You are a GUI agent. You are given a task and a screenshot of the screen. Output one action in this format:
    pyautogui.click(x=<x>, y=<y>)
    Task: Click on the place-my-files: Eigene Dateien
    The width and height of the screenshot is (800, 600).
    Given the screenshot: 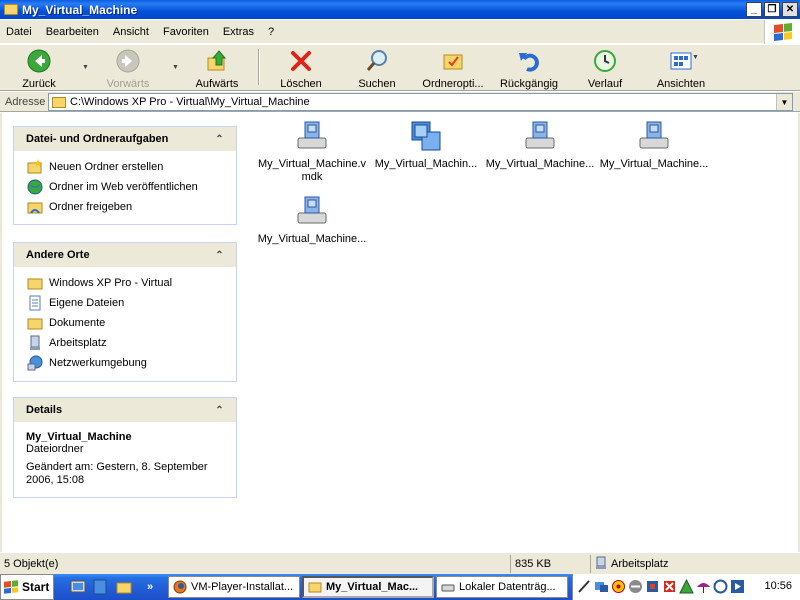 What is the action you would take?
    pyautogui.click(x=131, y=303)
    